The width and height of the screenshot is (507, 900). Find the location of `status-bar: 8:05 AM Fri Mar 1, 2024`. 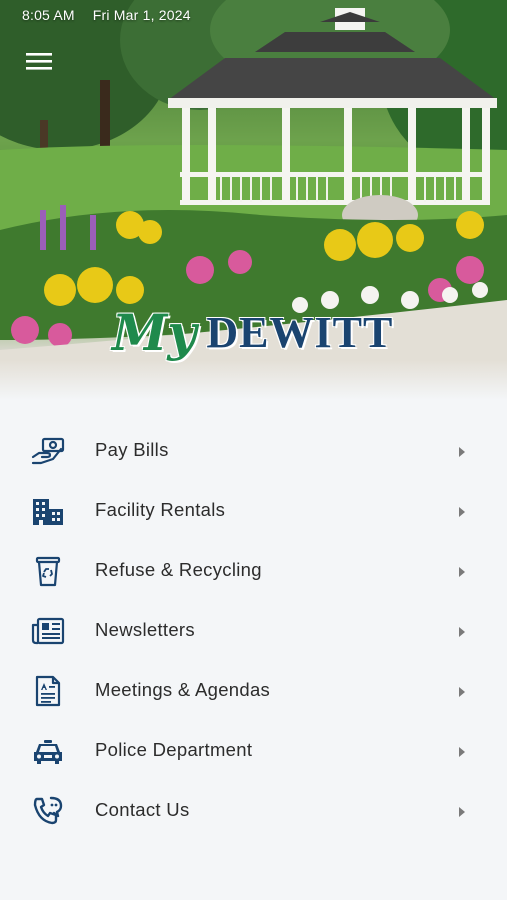

status-bar: 8:05 AM Fri Mar 1, 2024 is located at coordinates (106, 15).